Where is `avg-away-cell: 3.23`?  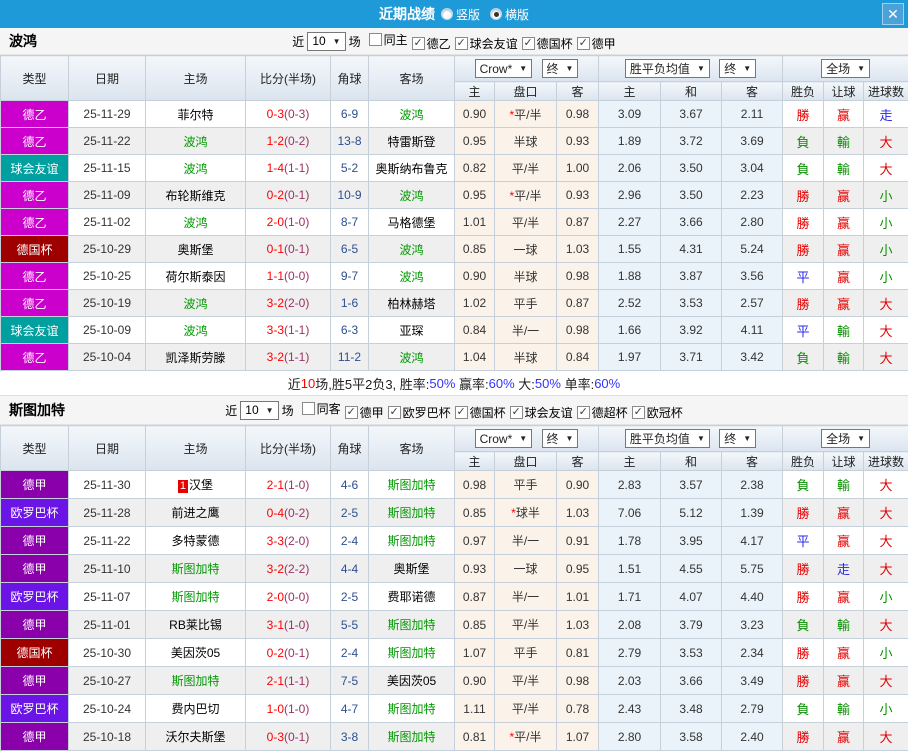
avg-away-cell: 3.23 is located at coordinates (752, 624).